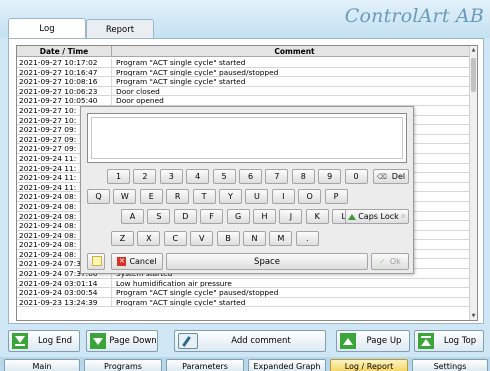 The height and width of the screenshot is (371, 490). Describe the element at coordinates (382, 261) in the screenshot. I see `check-icon: ✓` at that location.